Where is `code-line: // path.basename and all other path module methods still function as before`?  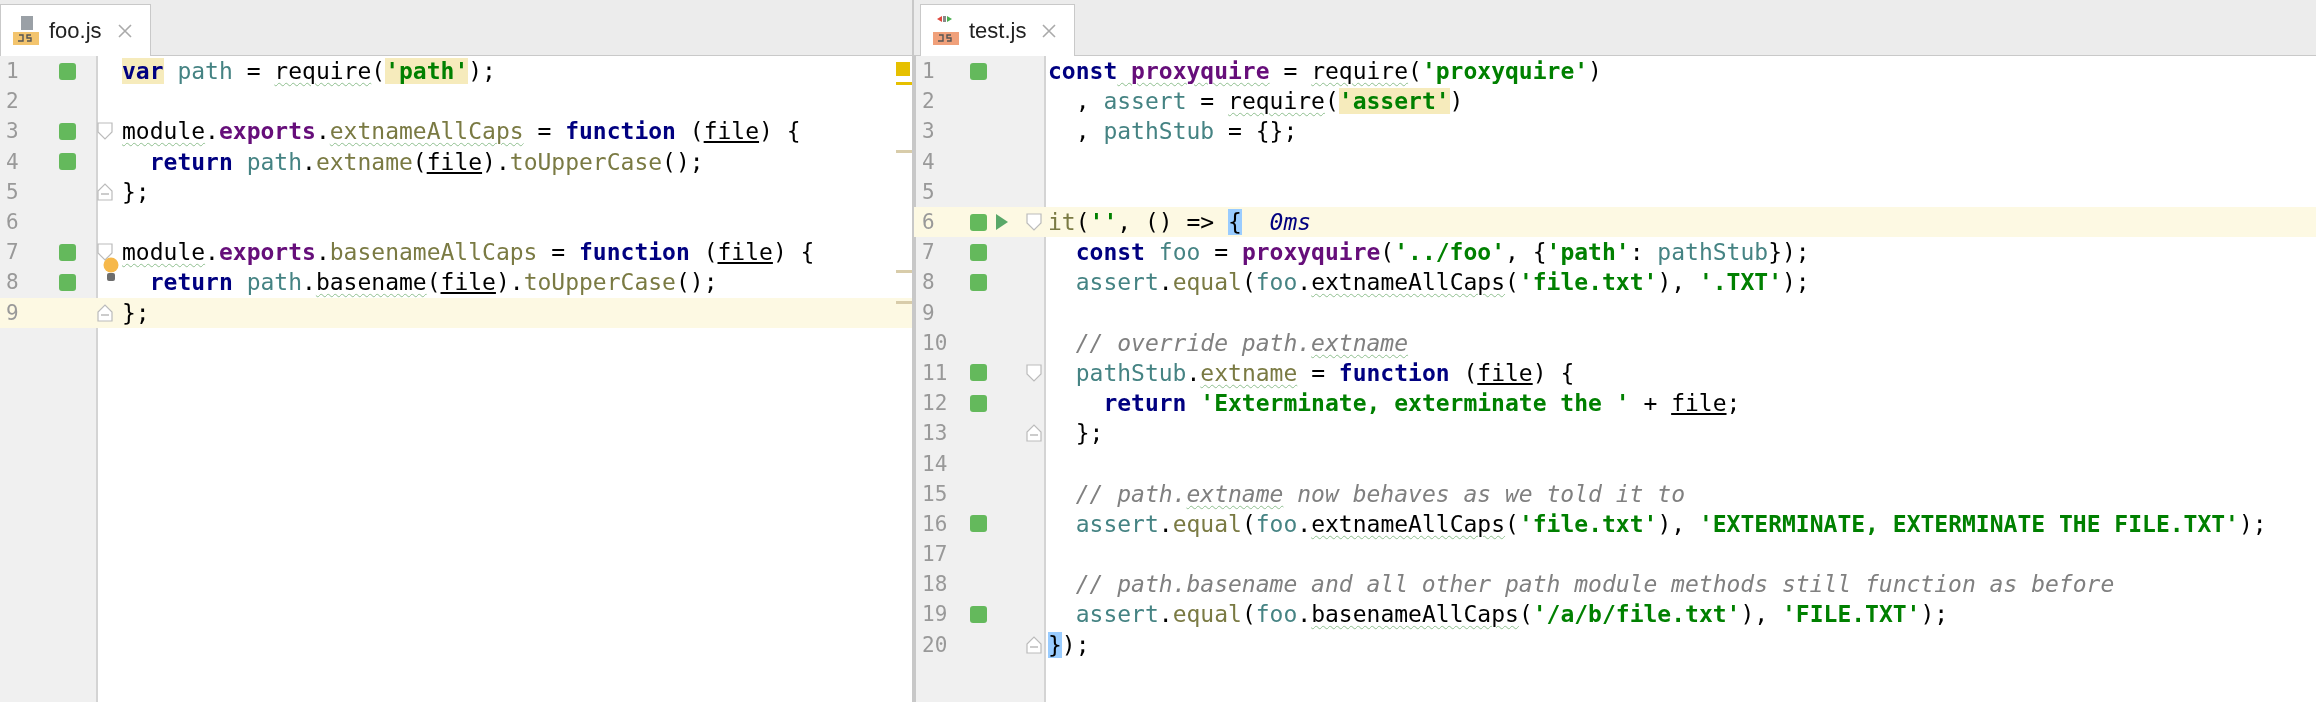 code-line: // path.basename and all other path module methods still function as before is located at coordinates (1594, 584).